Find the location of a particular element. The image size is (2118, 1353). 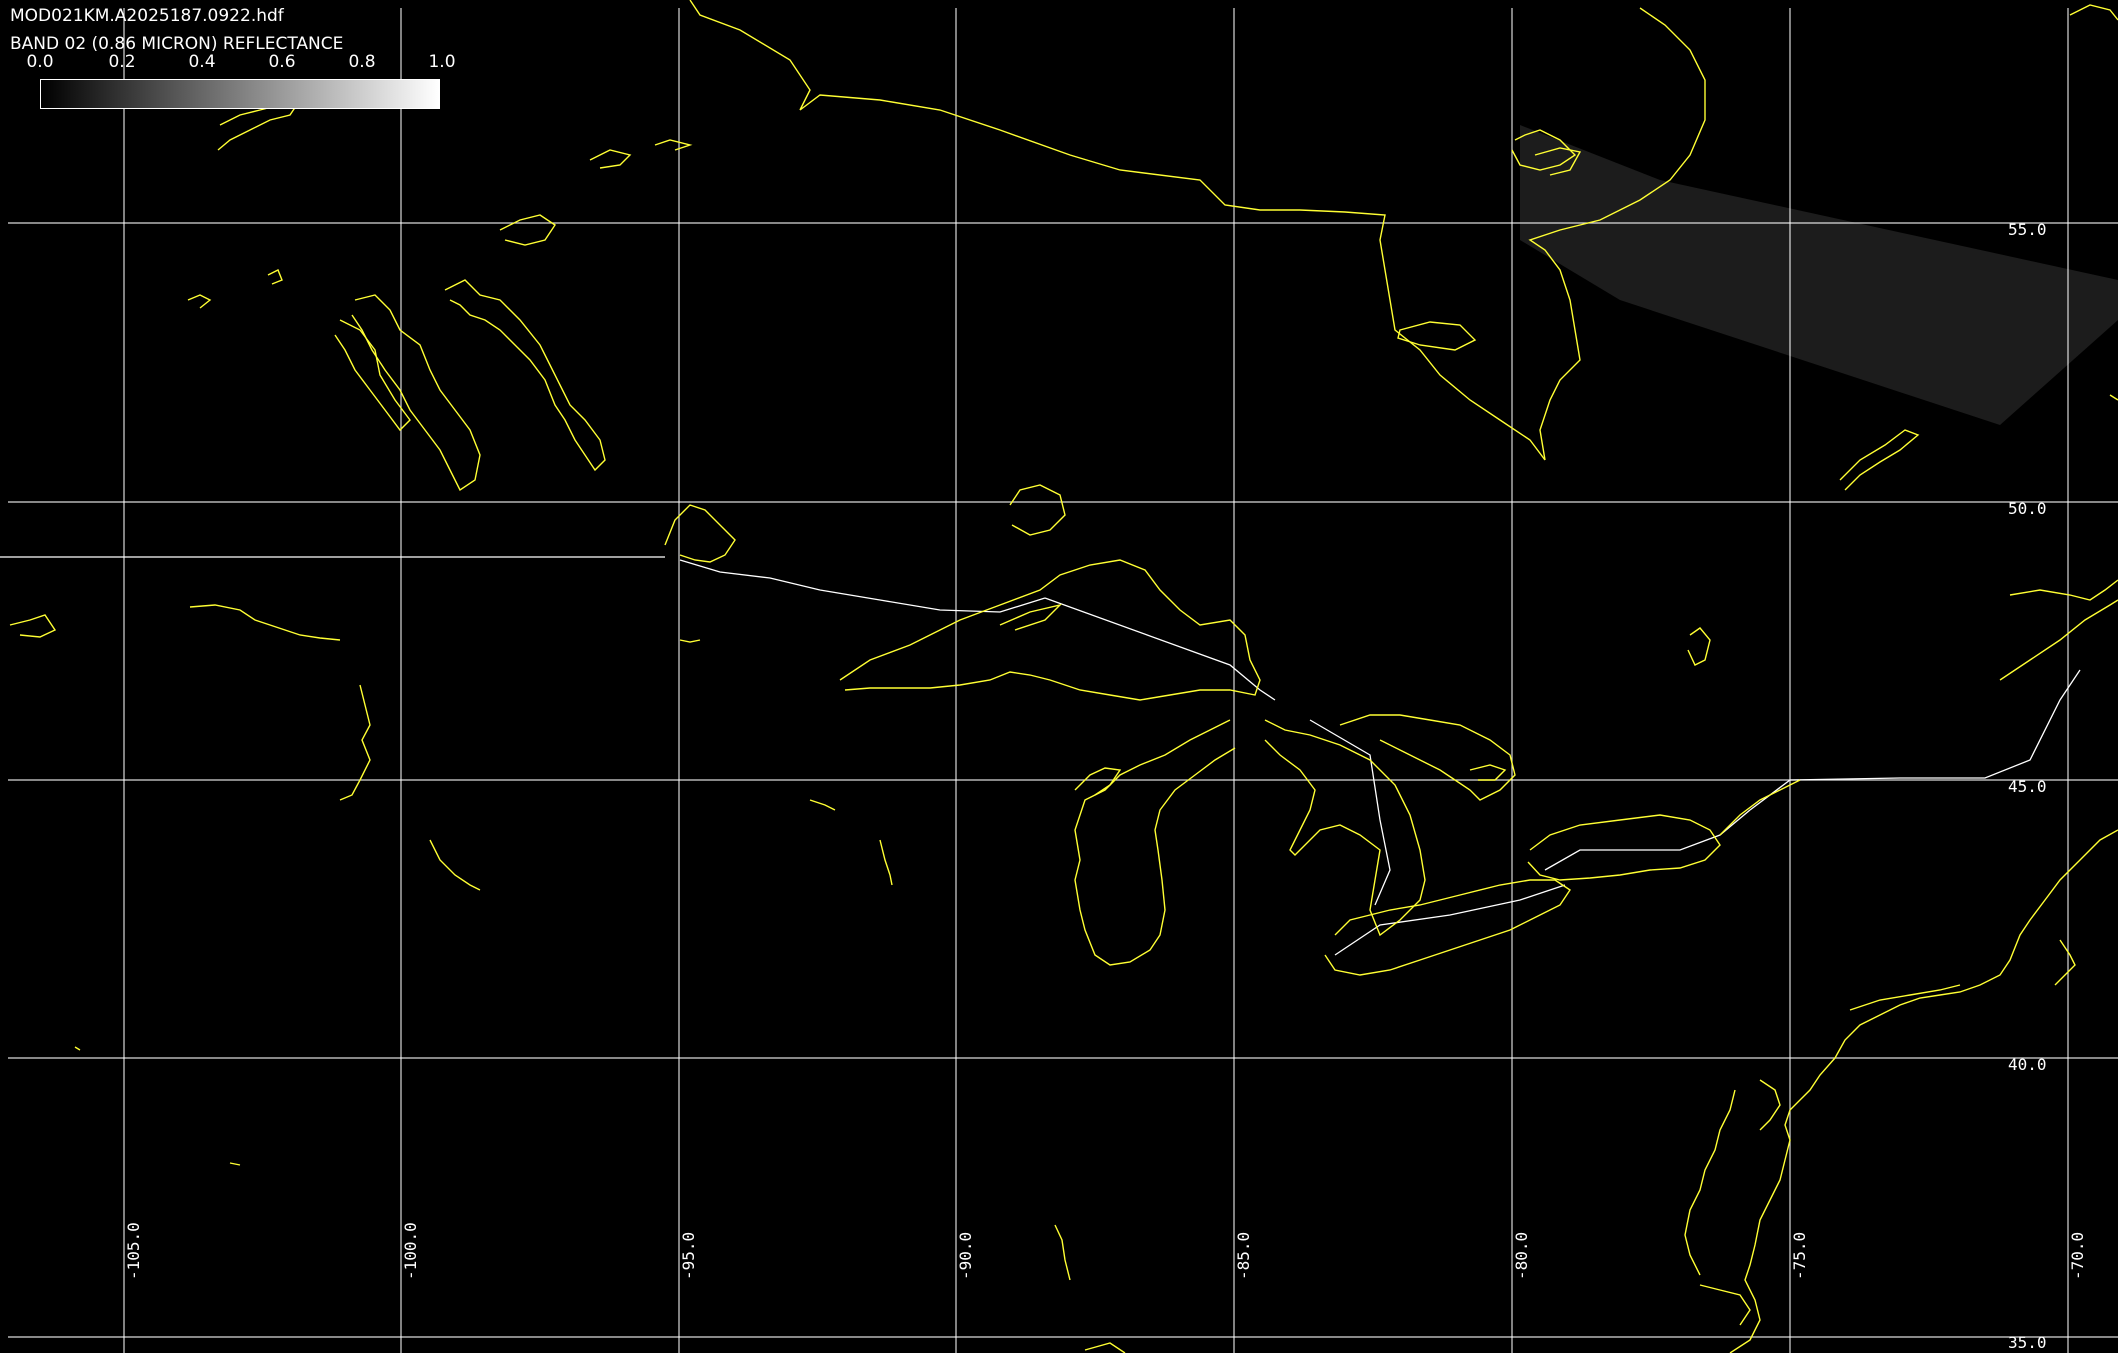

cape-cod is located at coordinates (2065, 962).